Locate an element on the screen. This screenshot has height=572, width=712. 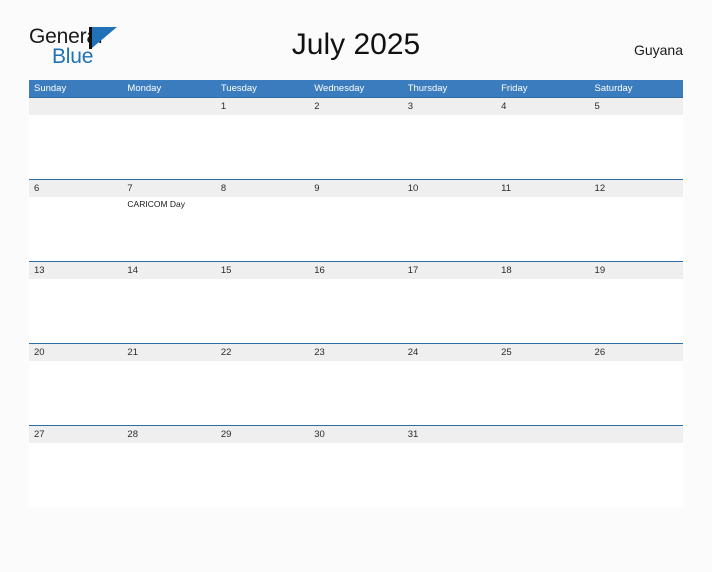
weekday-header-saturday: Saturday is located at coordinates (613, 88).